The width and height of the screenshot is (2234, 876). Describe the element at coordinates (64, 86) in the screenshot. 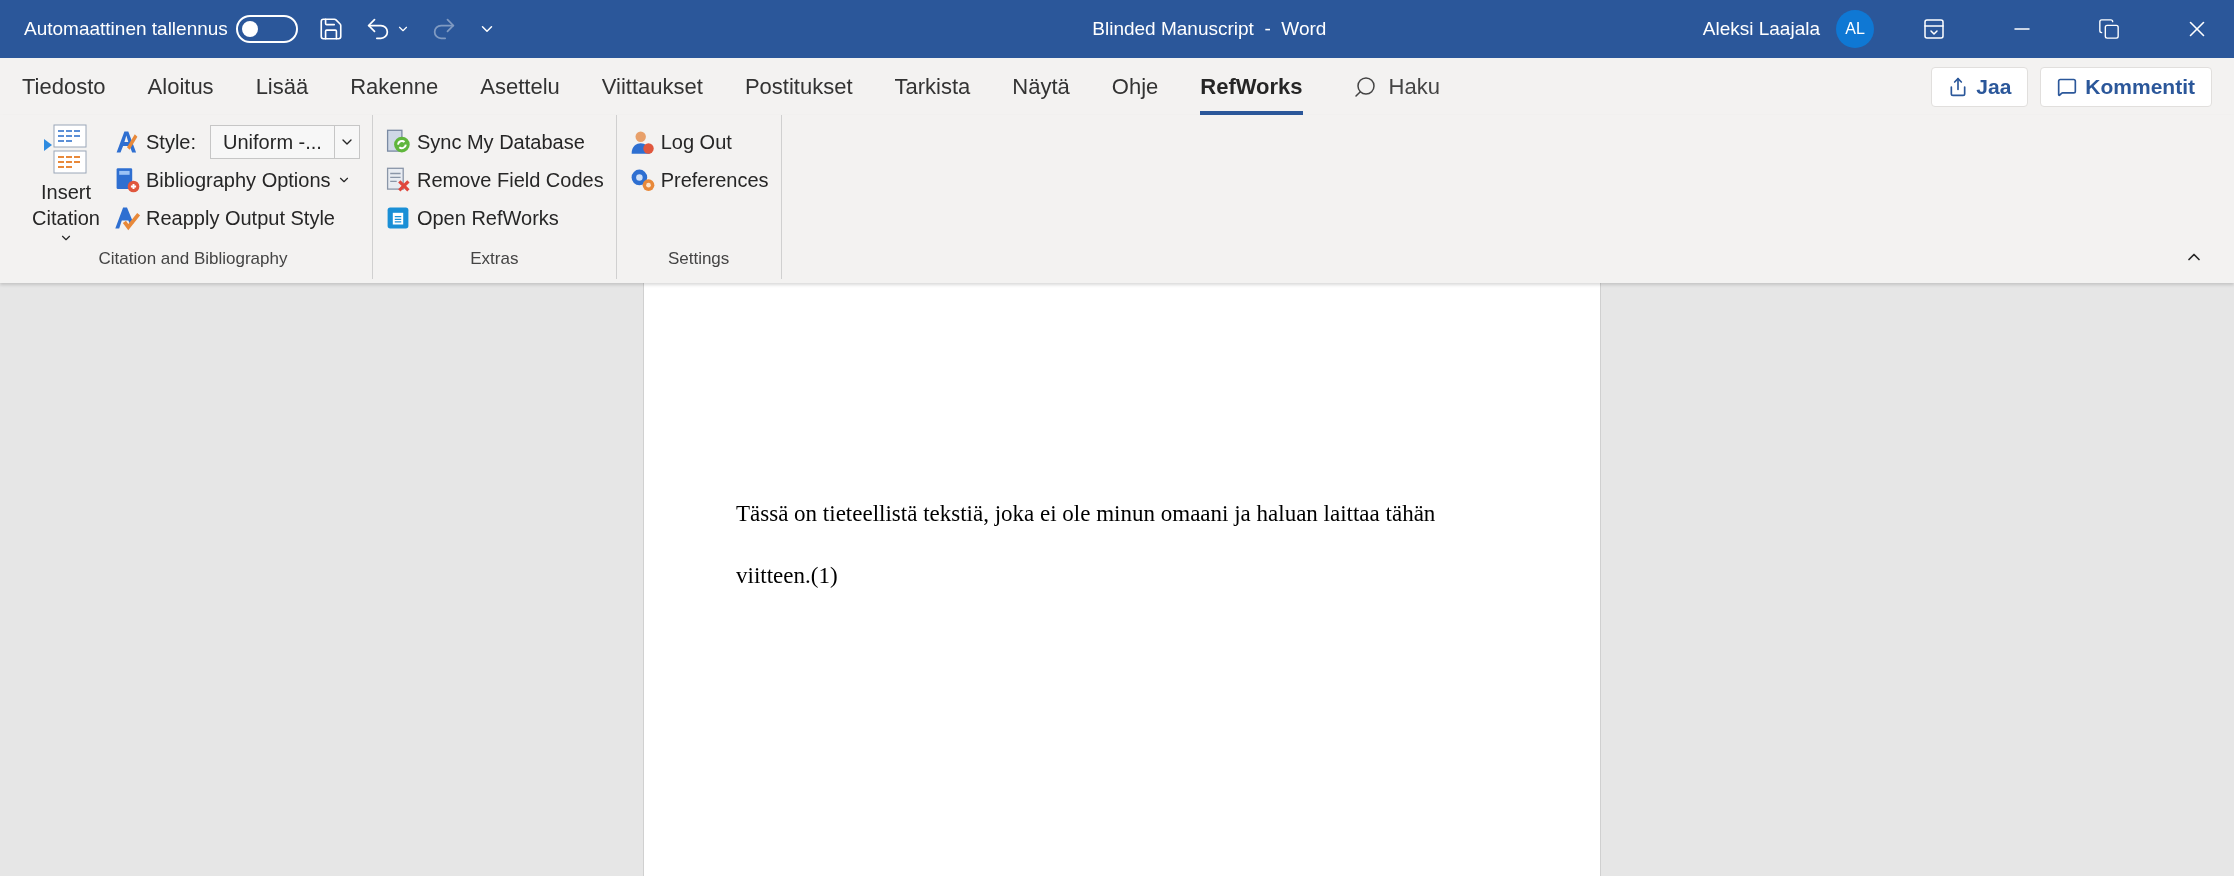

I see `ribbon-tab: Tiedosto` at that location.